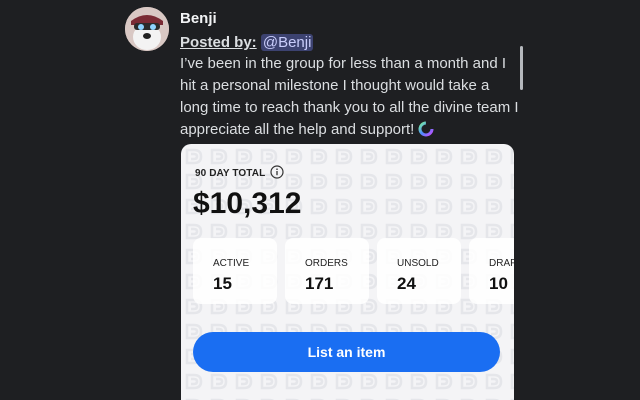 This screenshot has width=640, height=400. I want to click on stat-label: DRAF, so click(501, 263).